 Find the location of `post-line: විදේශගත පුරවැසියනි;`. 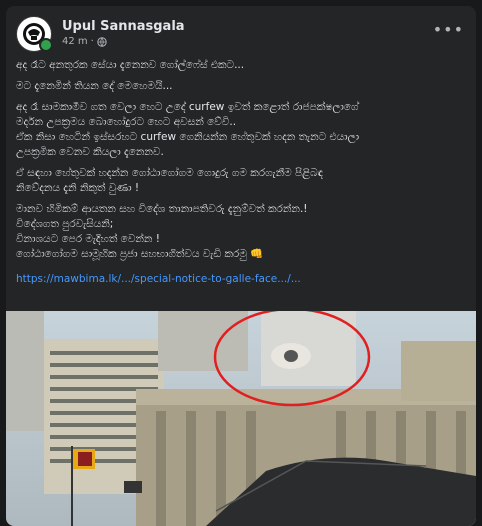

post-line: විදේශගත පුරවැසියනි; is located at coordinates (65, 224).